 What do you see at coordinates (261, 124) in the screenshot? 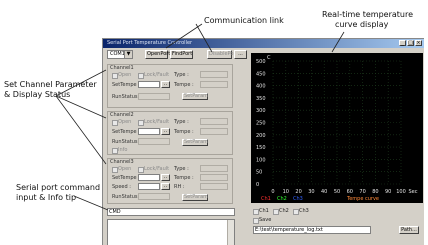
I see `chart-y-tick-label: 250` at bounding box center [261, 124].